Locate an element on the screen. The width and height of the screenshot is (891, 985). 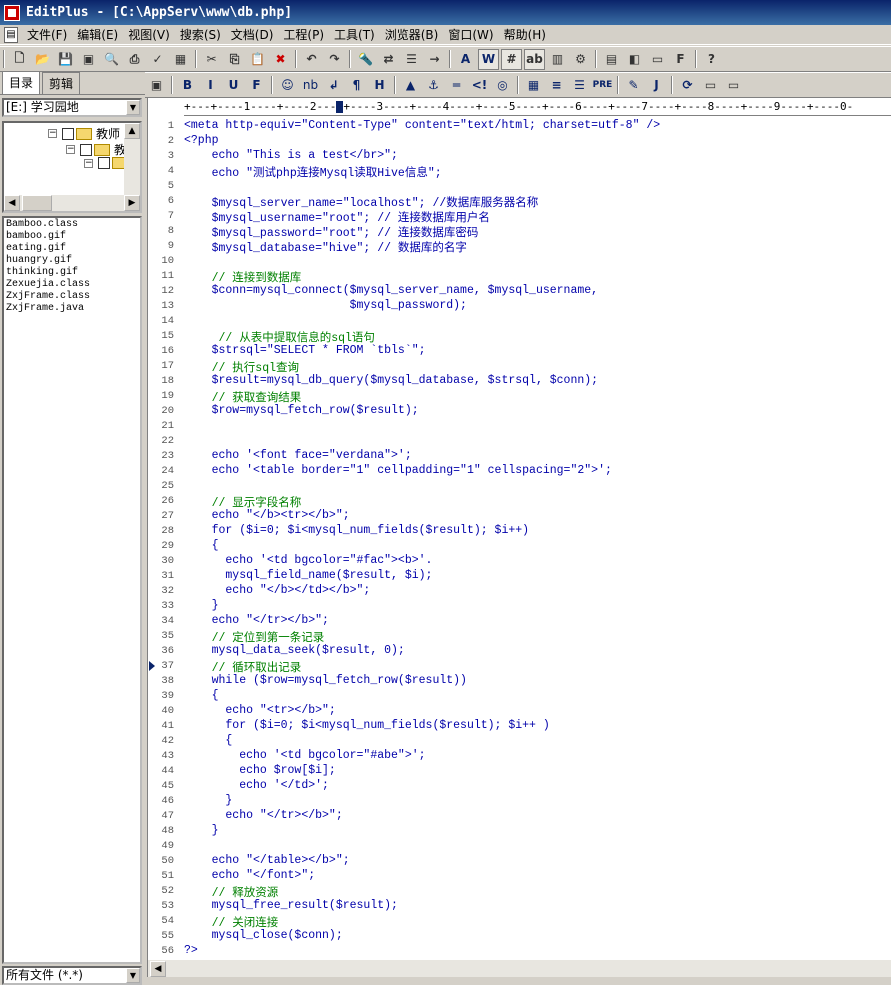
code-line: $mysql_password="root"; // 连接数据库密码 is located at coordinates (331, 232).